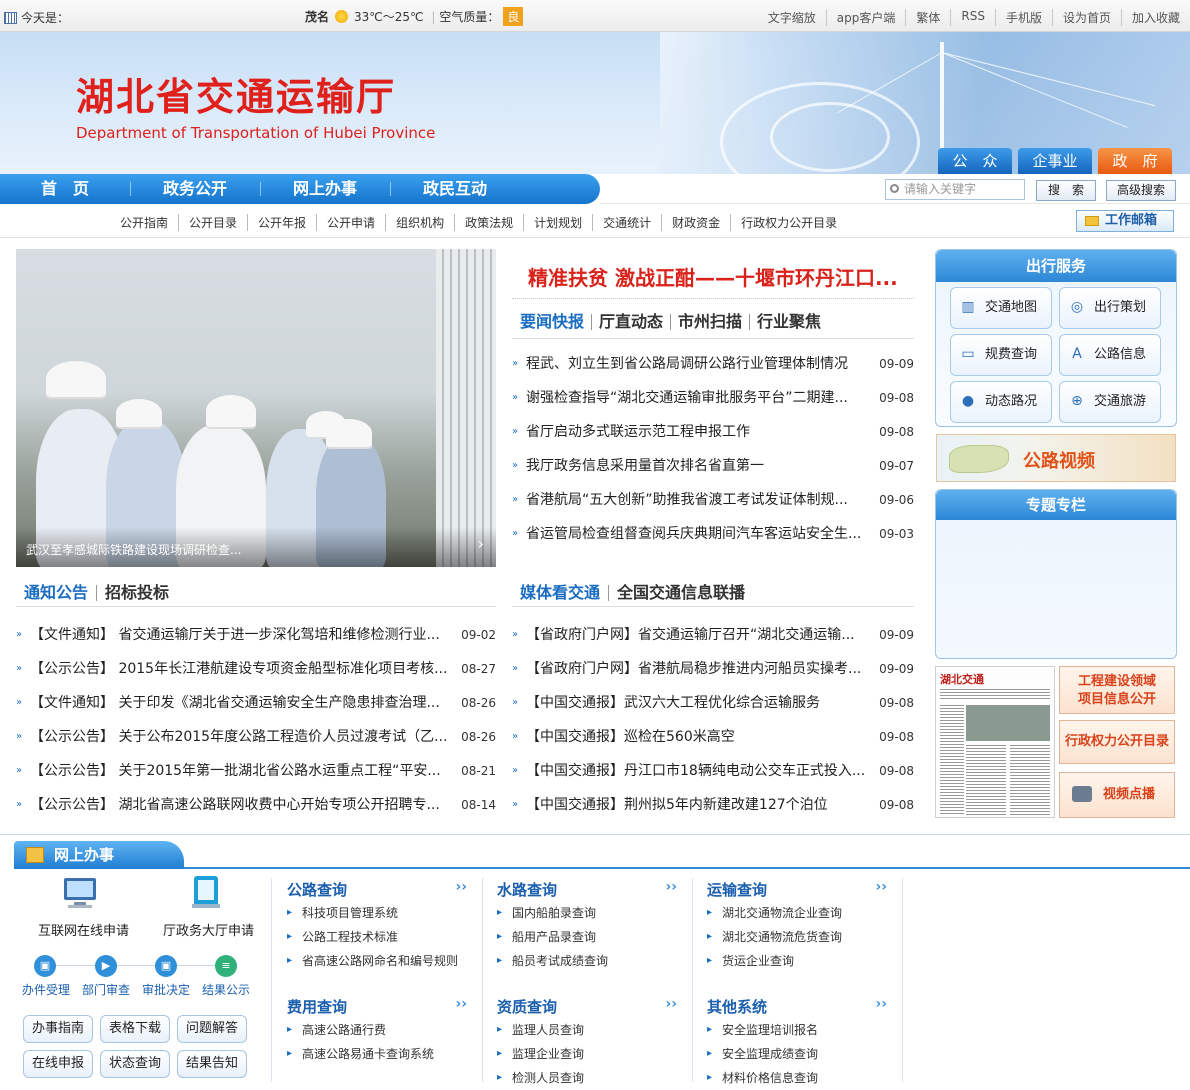 The width and height of the screenshot is (1190, 1090). Describe the element at coordinates (865, 17) in the screenshot. I see `app-client-link: app客户端` at that location.